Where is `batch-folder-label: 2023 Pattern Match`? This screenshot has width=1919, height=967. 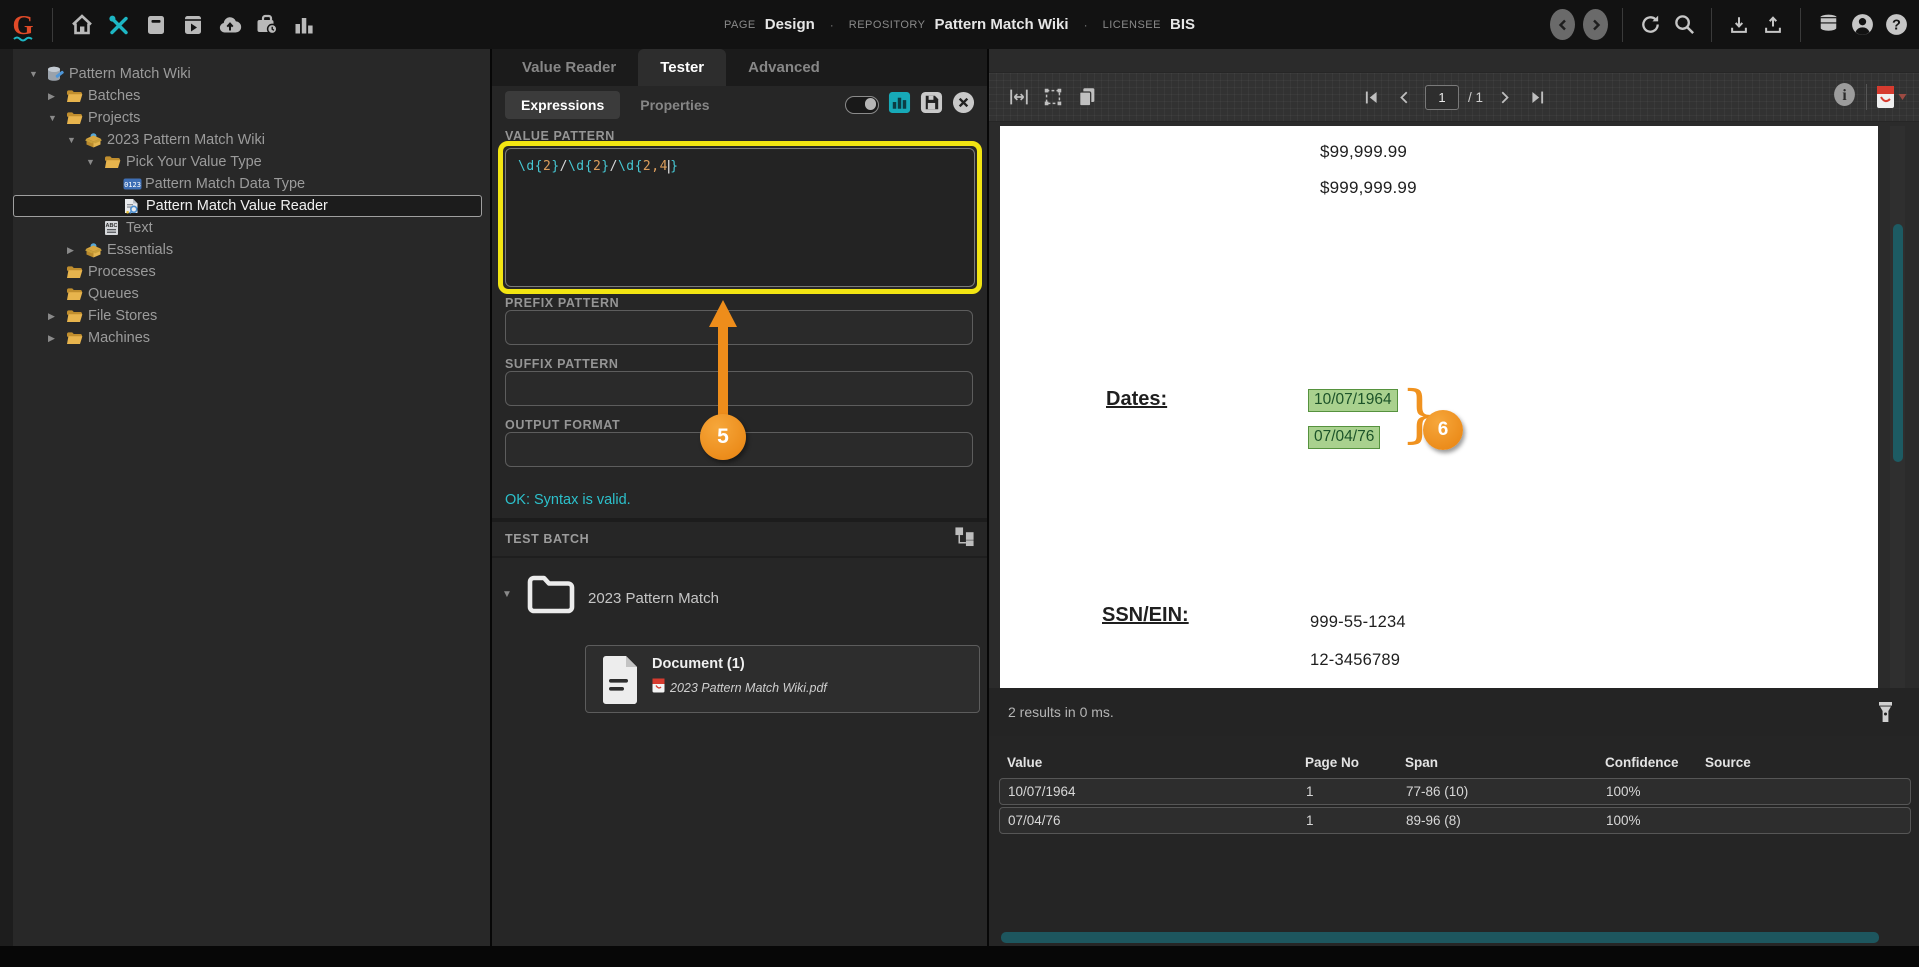 batch-folder-label: 2023 Pattern Match is located at coordinates (653, 598).